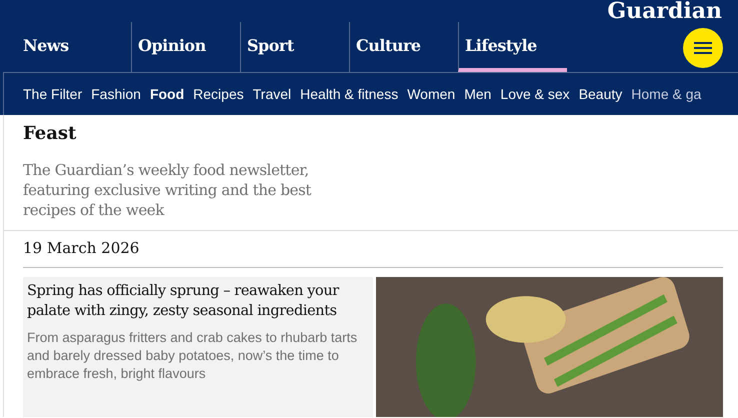 The width and height of the screenshot is (738, 418). What do you see at coordinates (512, 47) in the screenshot?
I see `pillar-link: Lifestyle` at bounding box center [512, 47].